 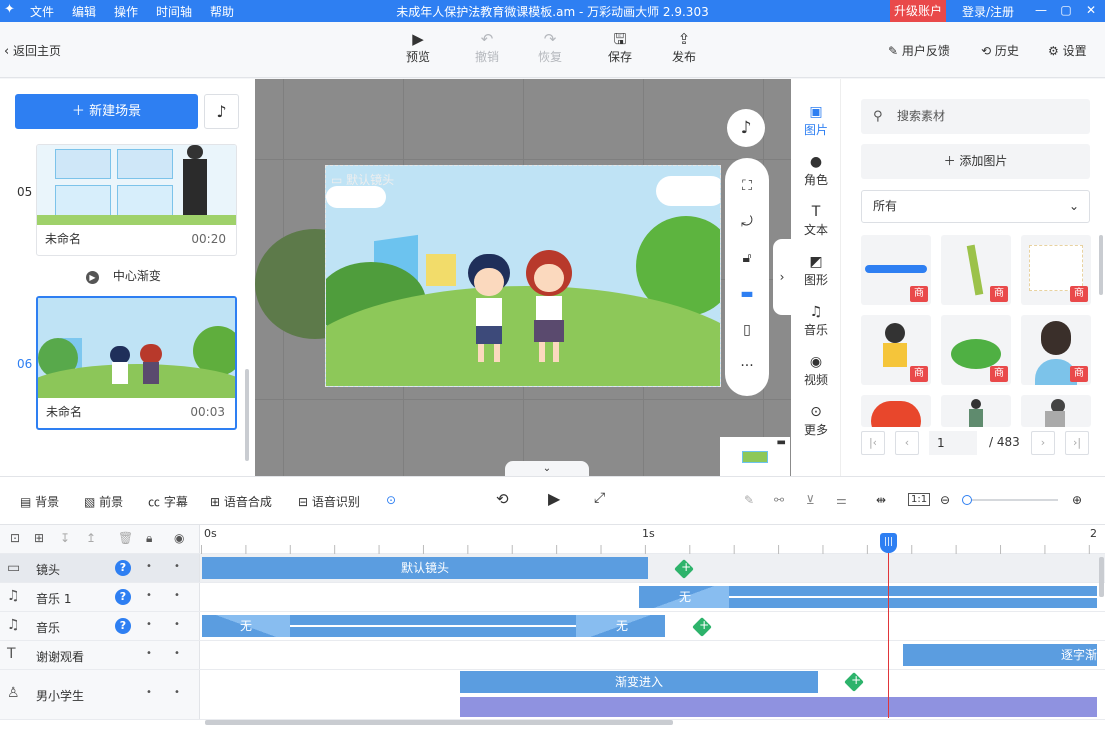 I want to click on scene-scrollbar, so click(x=247, y=415).